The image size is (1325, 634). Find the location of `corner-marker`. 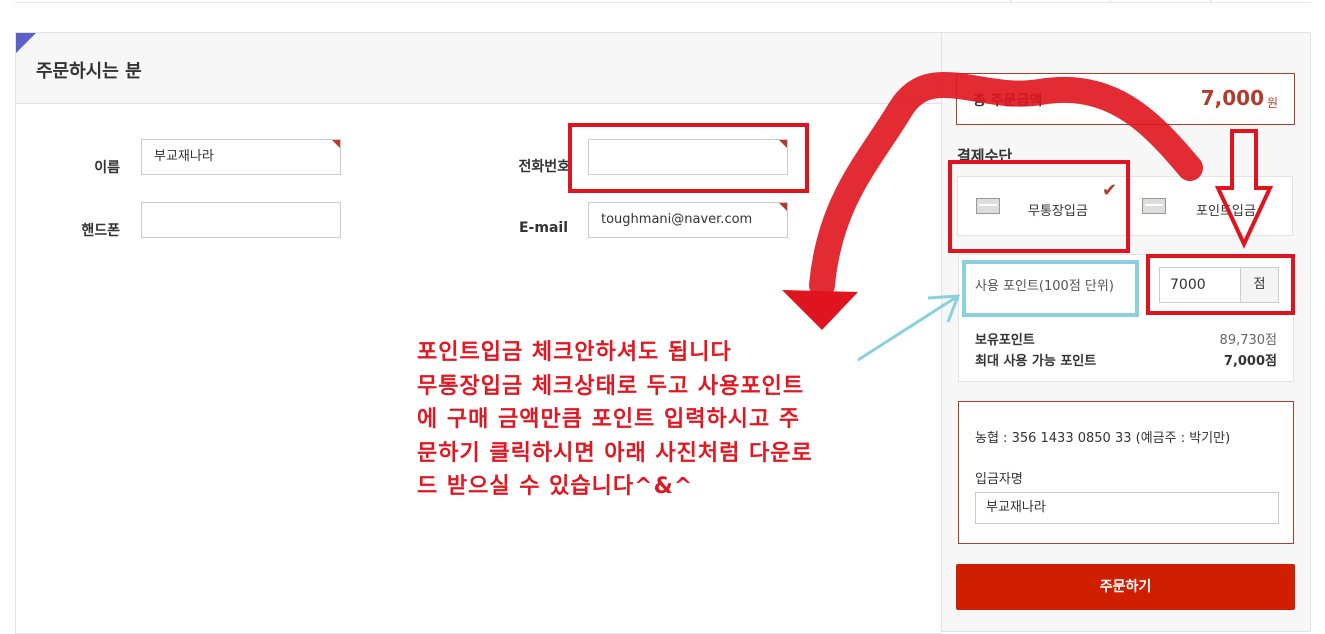

corner-marker is located at coordinates (26, 43).